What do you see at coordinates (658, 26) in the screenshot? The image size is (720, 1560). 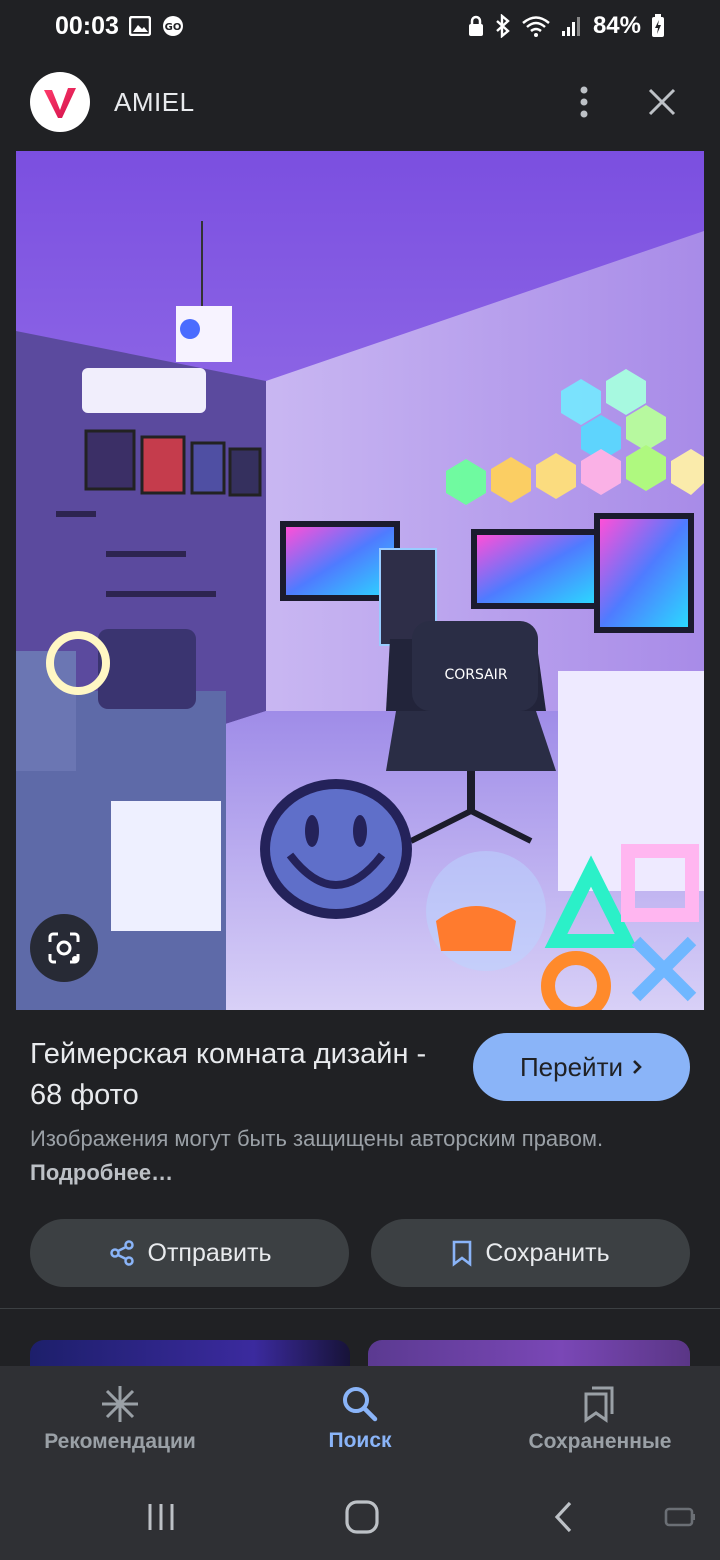 I see `battery-charging-icon` at bounding box center [658, 26].